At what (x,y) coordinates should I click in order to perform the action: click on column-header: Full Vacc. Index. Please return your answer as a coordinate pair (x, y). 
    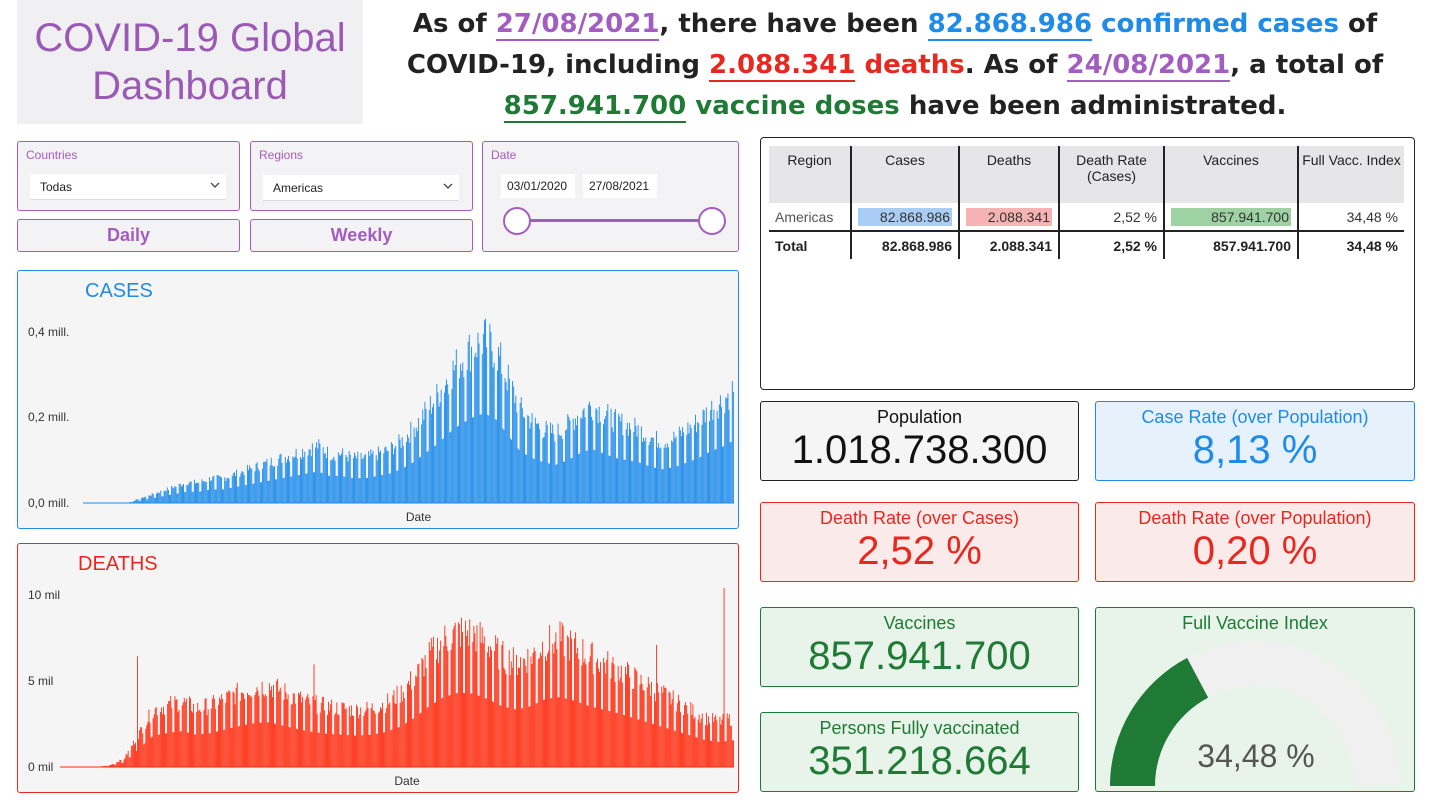
    Looking at the image, I should click on (1351, 174).